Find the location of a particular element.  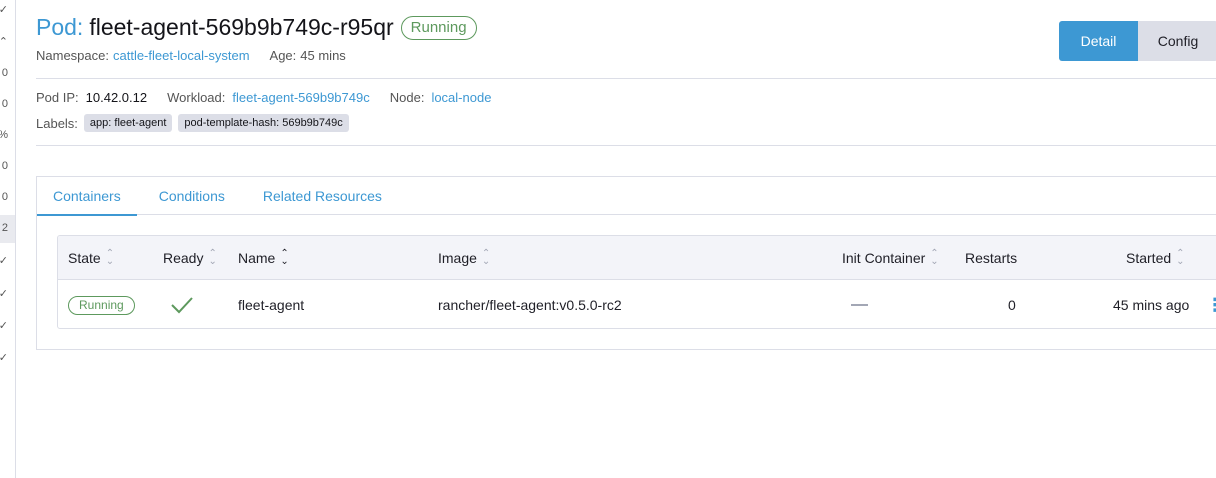

column-label: Name is located at coordinates (257, 258).